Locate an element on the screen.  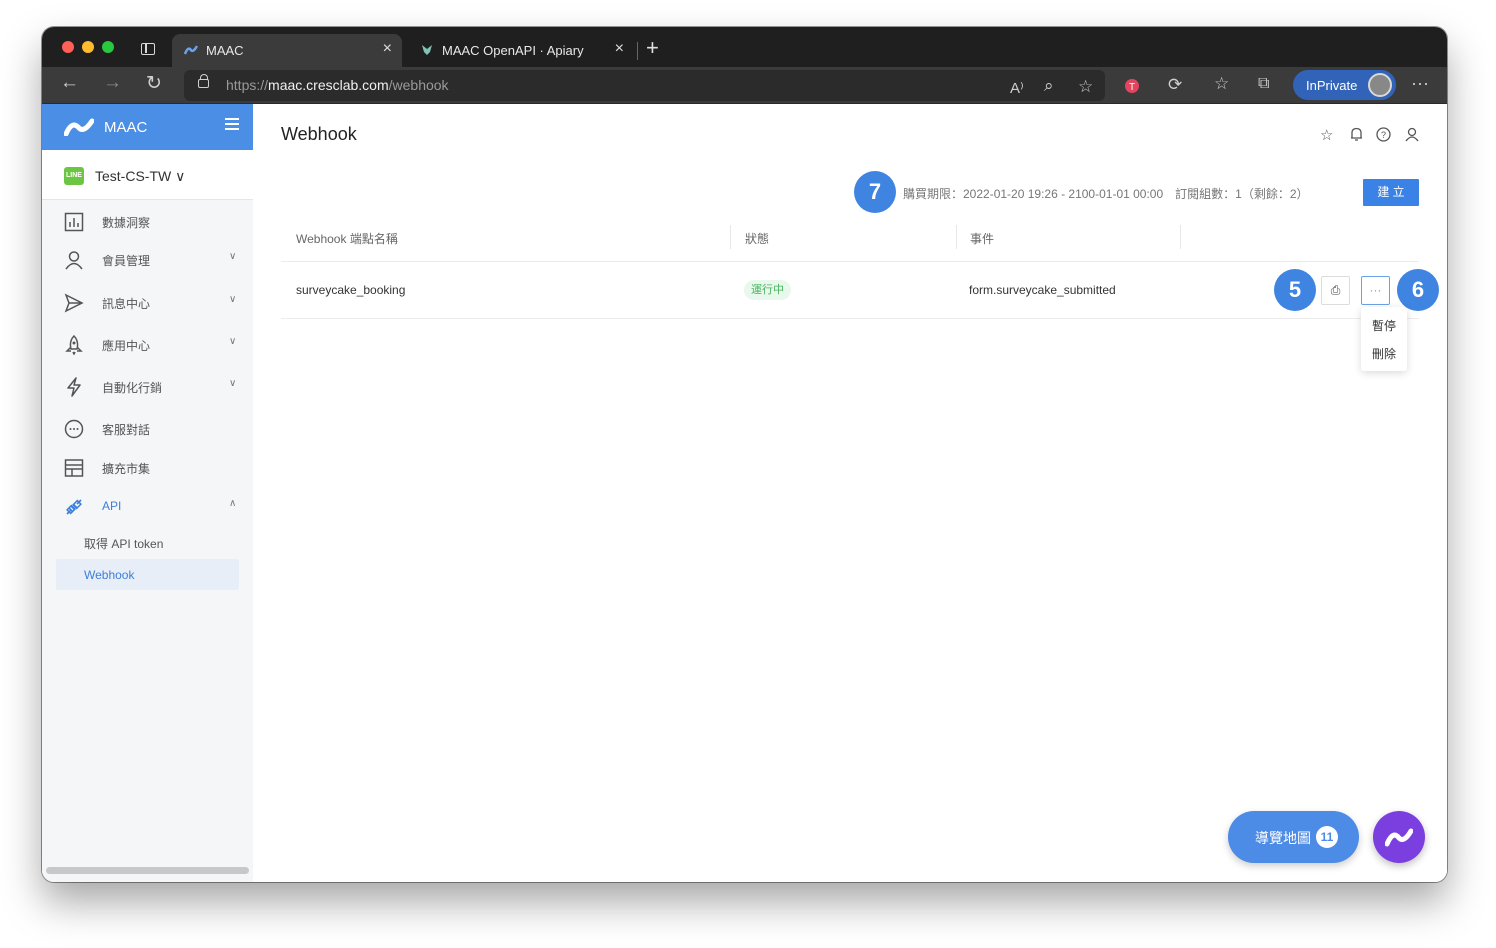
column-header-event: 事件 is located at coordinates (982, 239).